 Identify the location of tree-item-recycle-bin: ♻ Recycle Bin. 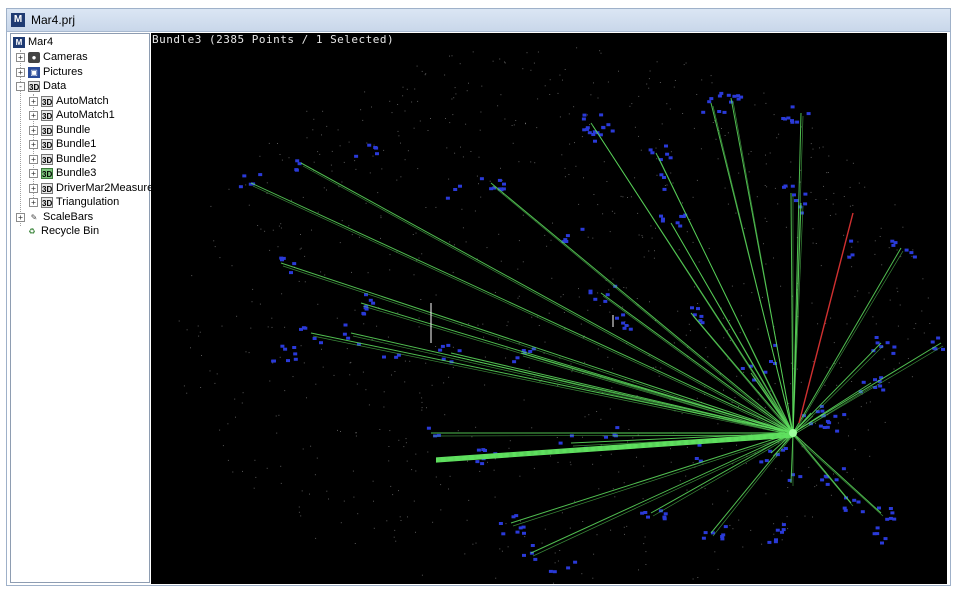
(62, 231).